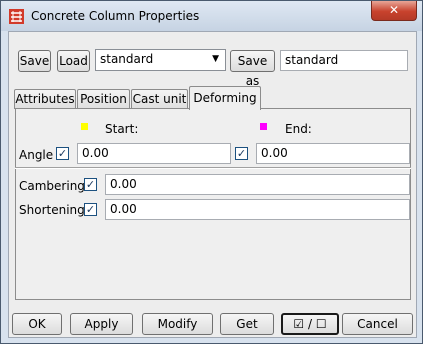 This screenshot has height=344, width=423. Describe the element at coordinates (310, 324) in the screenshot. I see `toggle-all-checkboxes-button: ☑ / ☐` at that location.